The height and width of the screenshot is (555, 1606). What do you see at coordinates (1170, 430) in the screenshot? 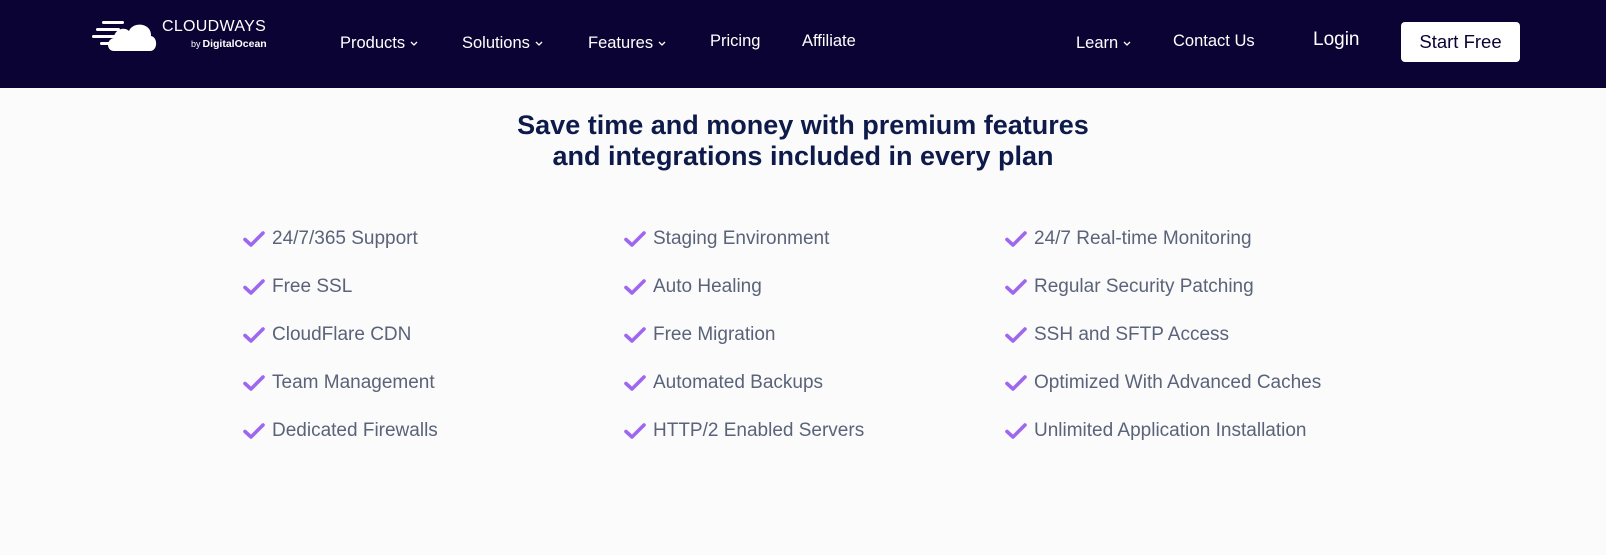
I see `feature-label: Unlimited Application Installation` at bounding box center [1170, 430].